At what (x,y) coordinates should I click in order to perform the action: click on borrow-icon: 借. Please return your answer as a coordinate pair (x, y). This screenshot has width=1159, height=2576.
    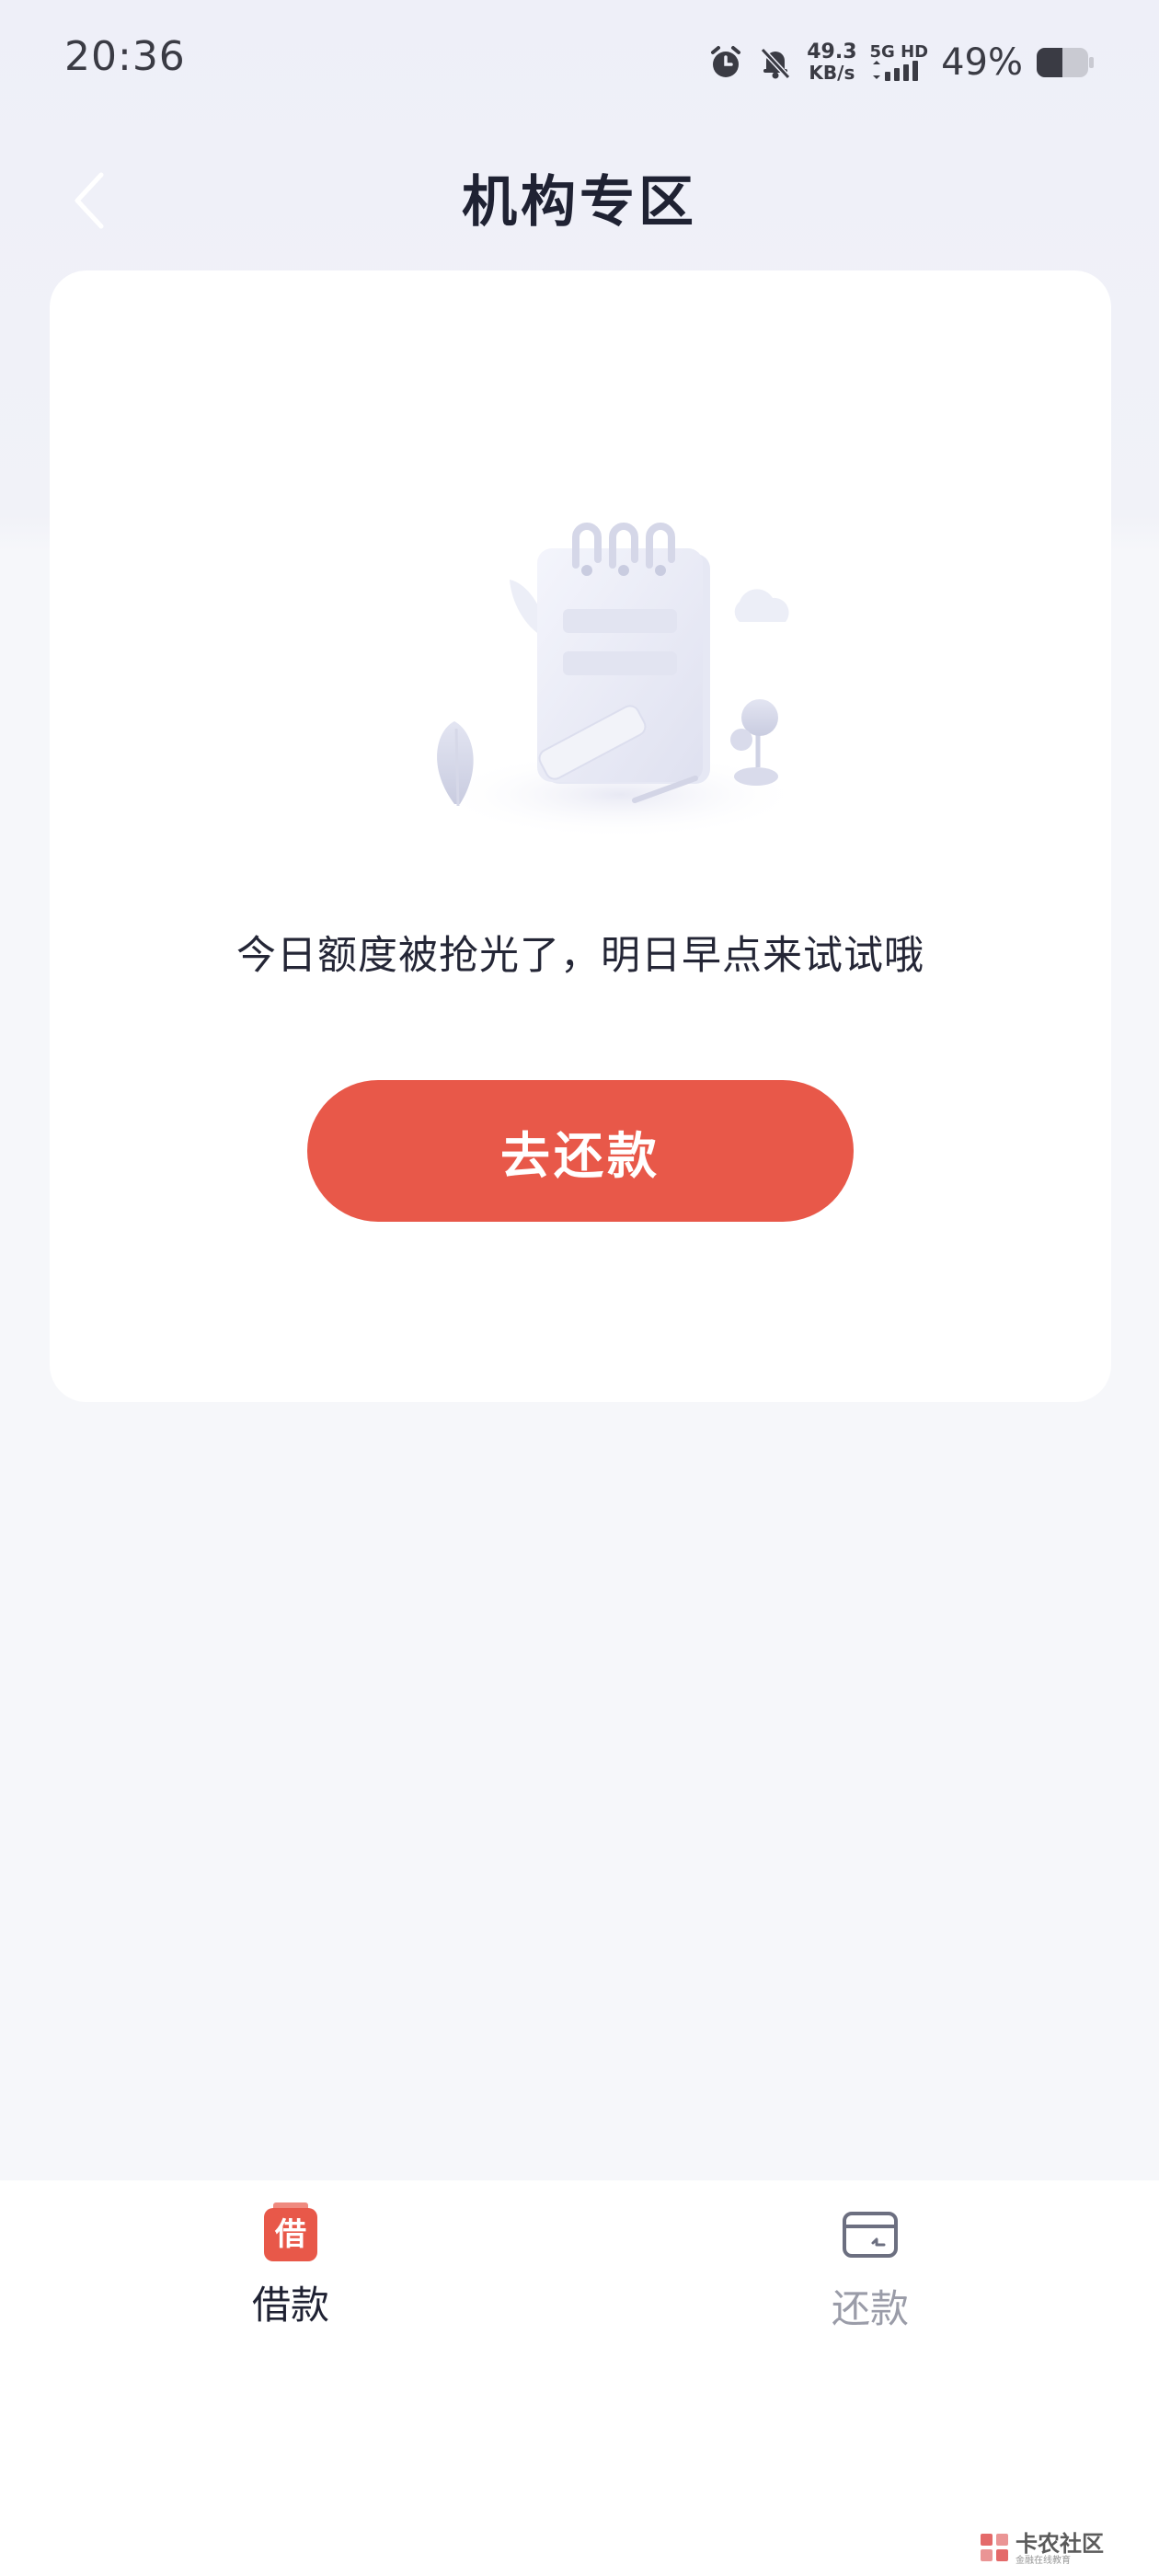
    Looking at the image, I should click on (290, 2231).